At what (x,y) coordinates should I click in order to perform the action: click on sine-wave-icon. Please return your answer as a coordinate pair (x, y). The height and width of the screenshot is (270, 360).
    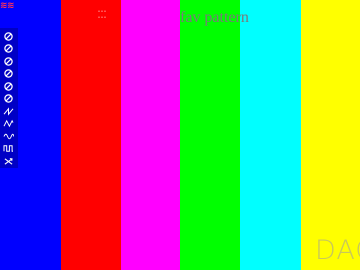
    Looking at the image, I should click on (8, 136).